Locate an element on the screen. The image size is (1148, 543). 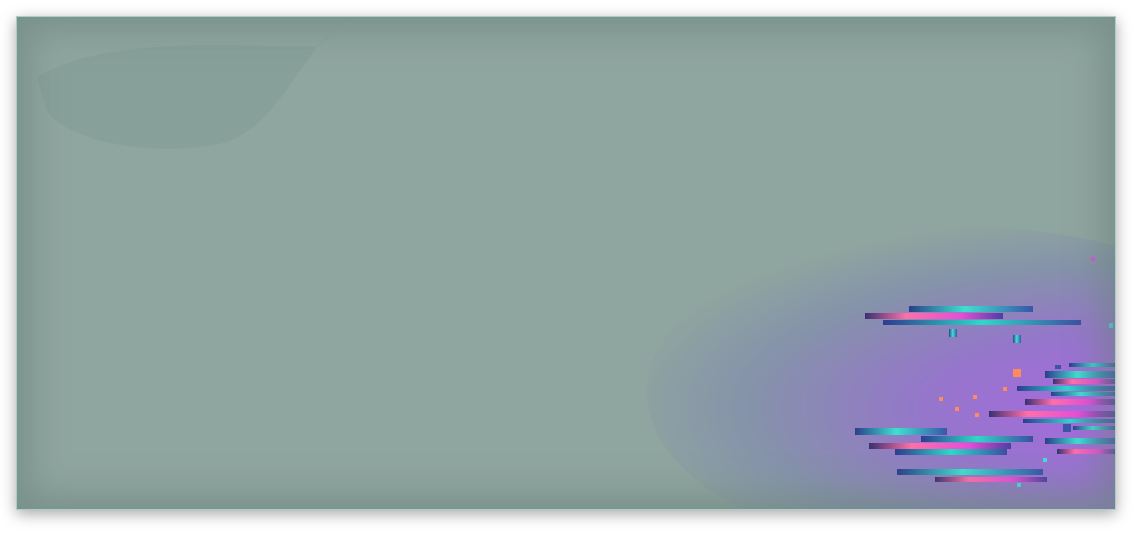
glitch-stripes-decoration is located at coordinates (985, 372).